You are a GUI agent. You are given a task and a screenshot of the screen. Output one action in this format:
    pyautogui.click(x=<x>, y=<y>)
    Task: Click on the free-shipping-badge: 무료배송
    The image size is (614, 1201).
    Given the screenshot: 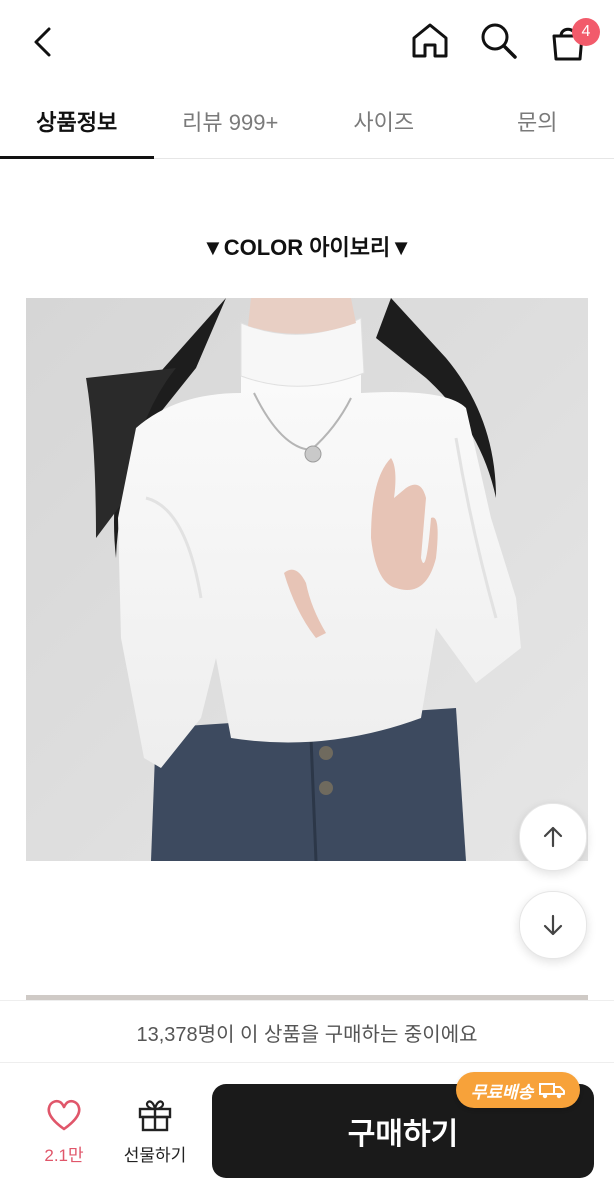 What is the action you would take?
    pyautogui.click(x=518, y=1090)
    